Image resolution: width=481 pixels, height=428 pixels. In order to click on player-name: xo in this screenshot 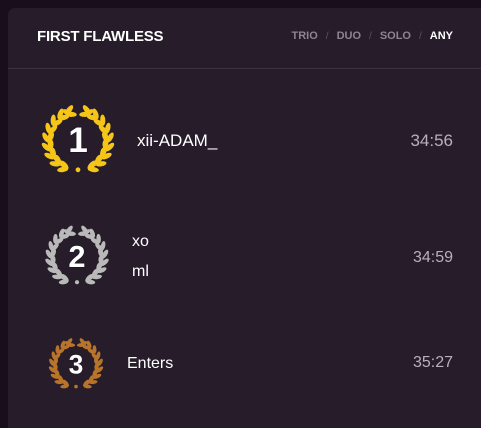, I will do `click(140, 242)`.